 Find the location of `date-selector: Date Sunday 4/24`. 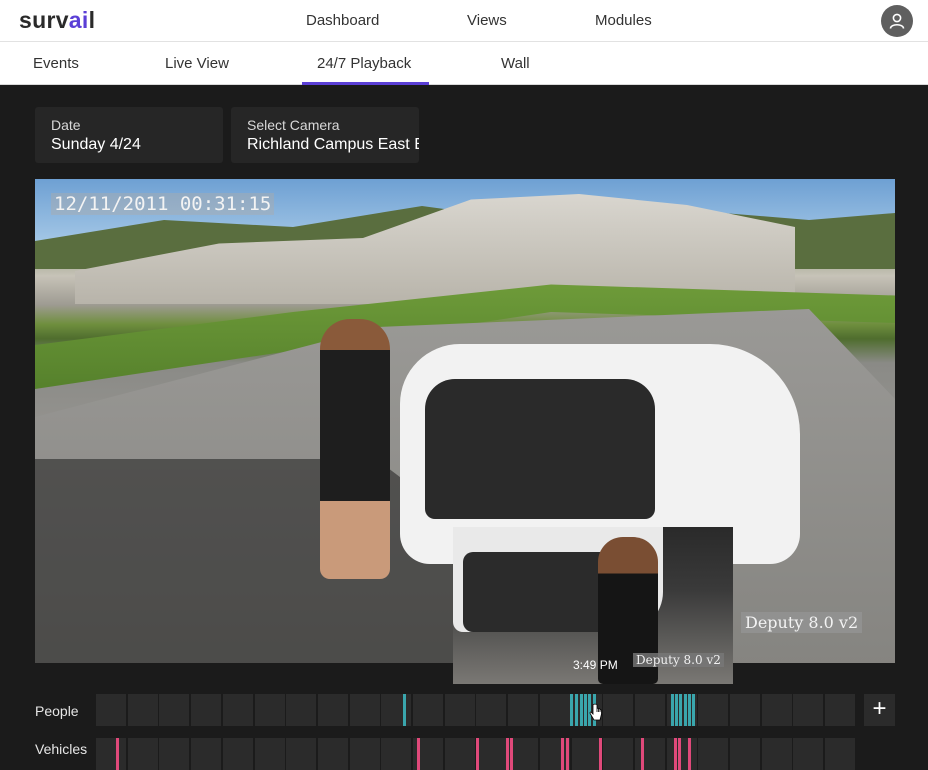

date-selector: Date Sunday 4/24 is located at coordinates (129, 135).